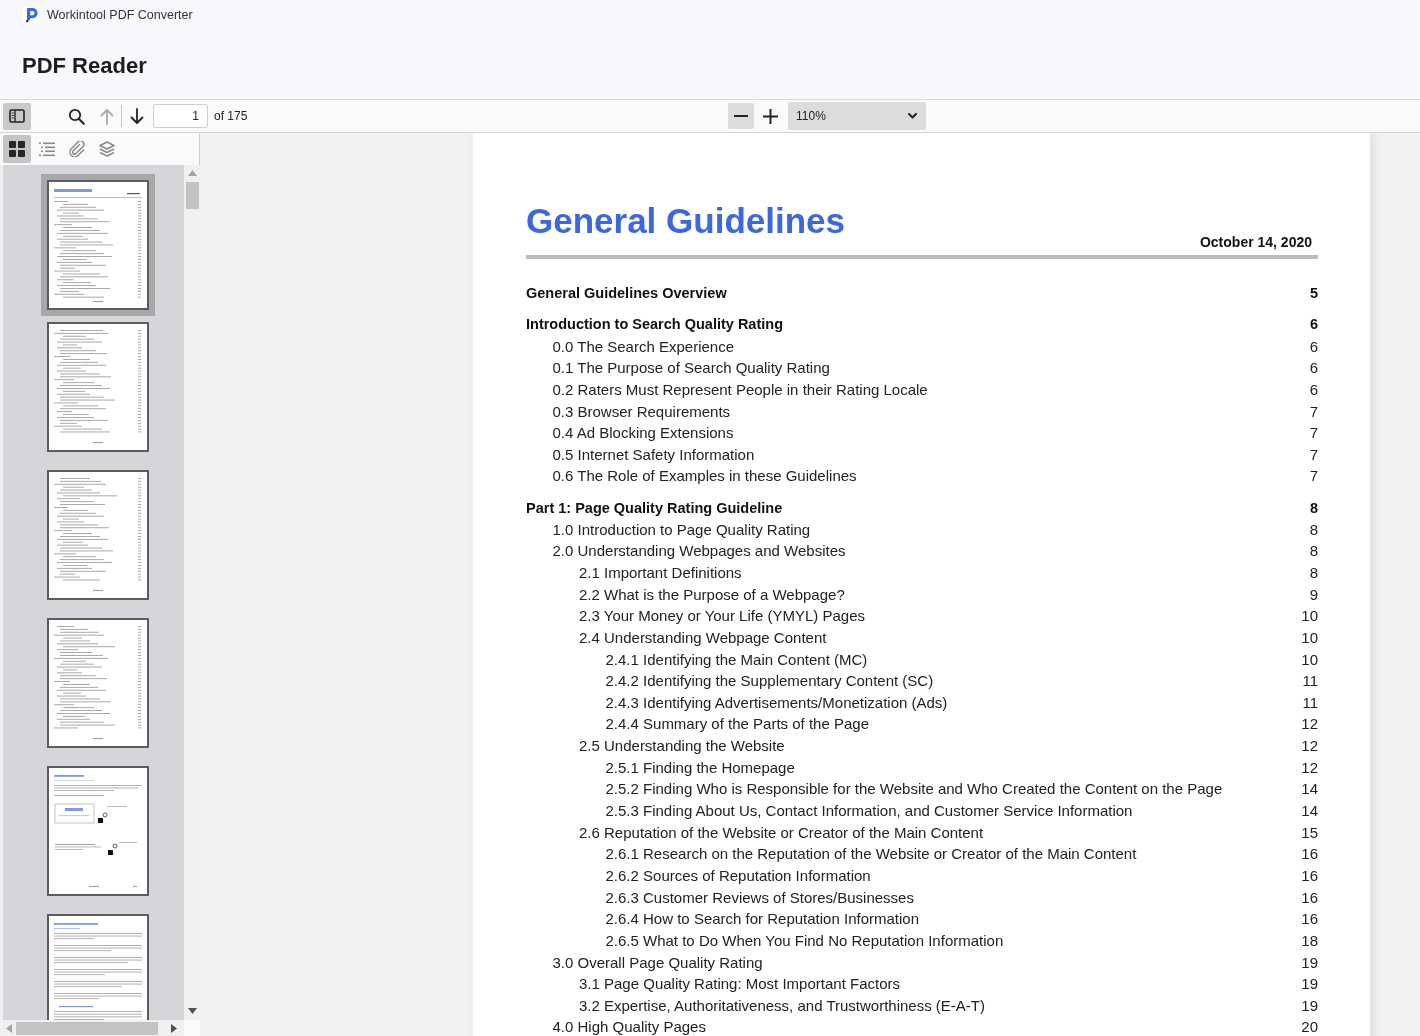  Describe the element at coordinates (1313, 594) in the screenshot. I see `contents-page-number: 9` at that location.